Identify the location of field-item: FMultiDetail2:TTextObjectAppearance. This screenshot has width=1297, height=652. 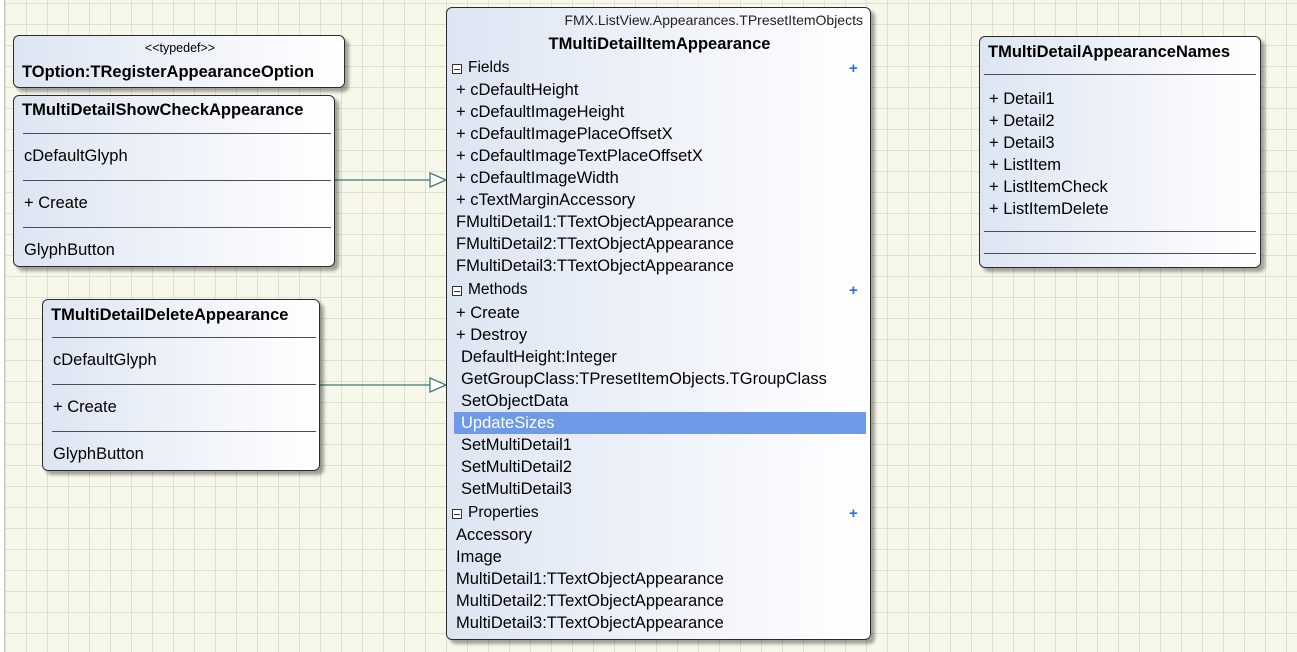
(595, 244).